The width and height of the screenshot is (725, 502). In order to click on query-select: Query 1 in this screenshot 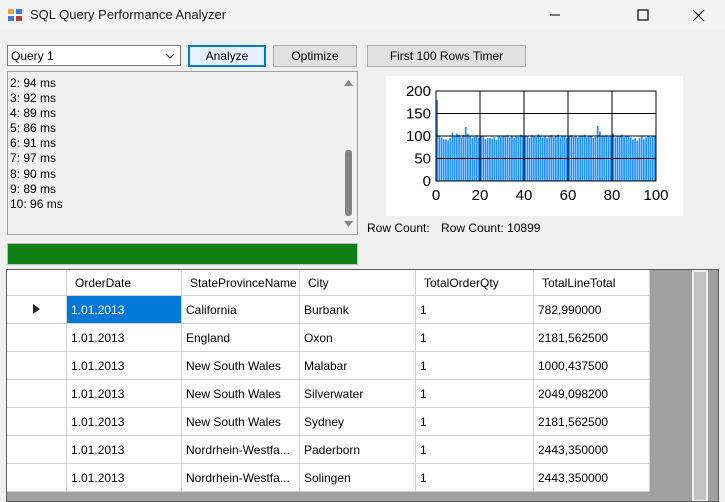, I will do `click(94, 55)`.